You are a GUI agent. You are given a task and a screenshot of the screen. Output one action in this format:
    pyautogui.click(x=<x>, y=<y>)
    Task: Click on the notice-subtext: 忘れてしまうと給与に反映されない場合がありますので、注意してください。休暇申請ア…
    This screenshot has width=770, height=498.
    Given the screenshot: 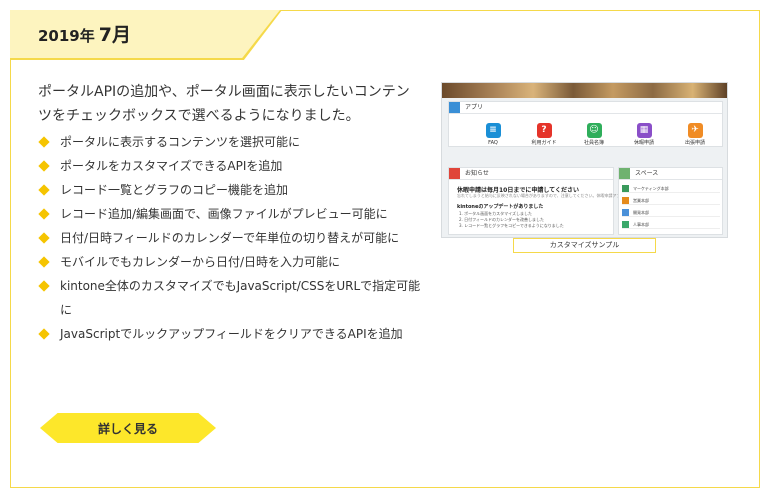 What is the action you would take?
    pyautogui.click(x=551, y=195)
    